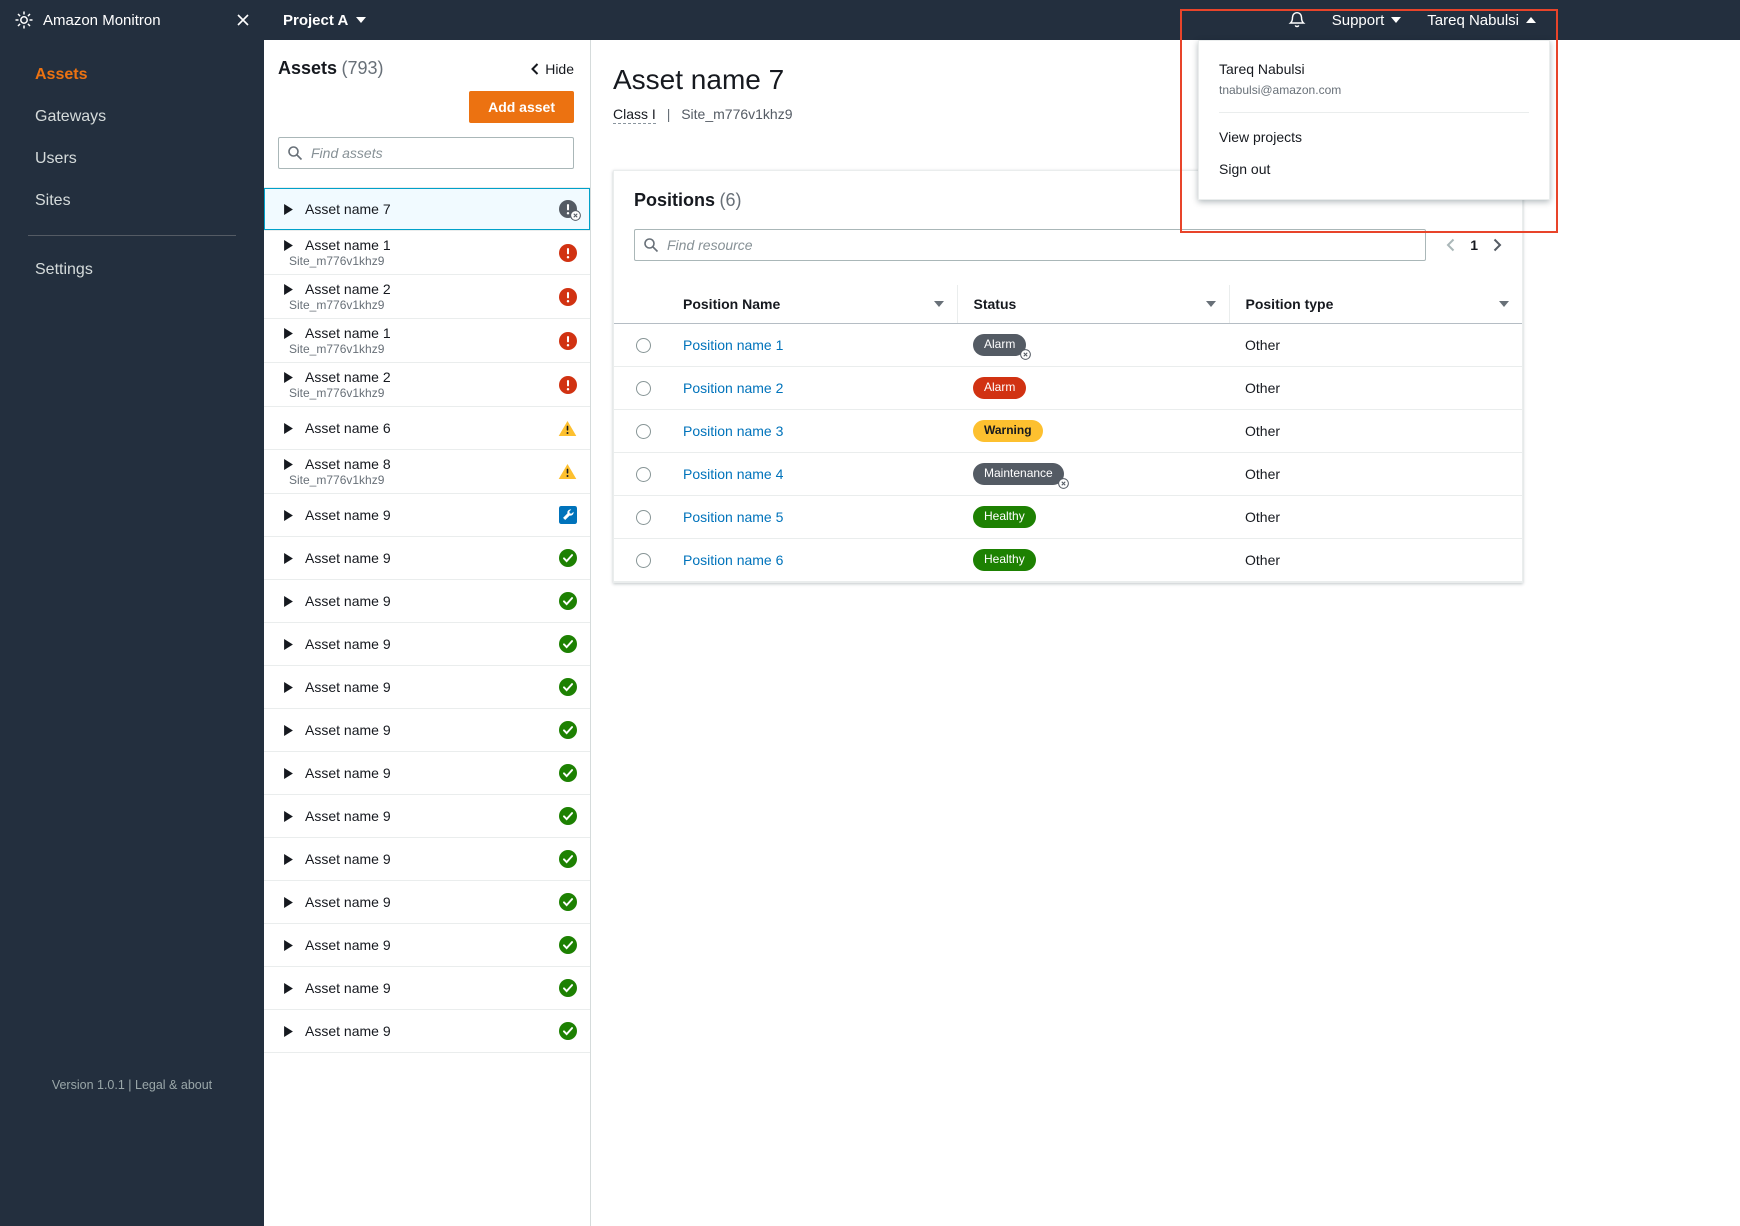 This screenshot has height=1226, width=1740. Describe the element at coordinates (1497, 245) in the screenshot. I see `next-page-icon` at that location.